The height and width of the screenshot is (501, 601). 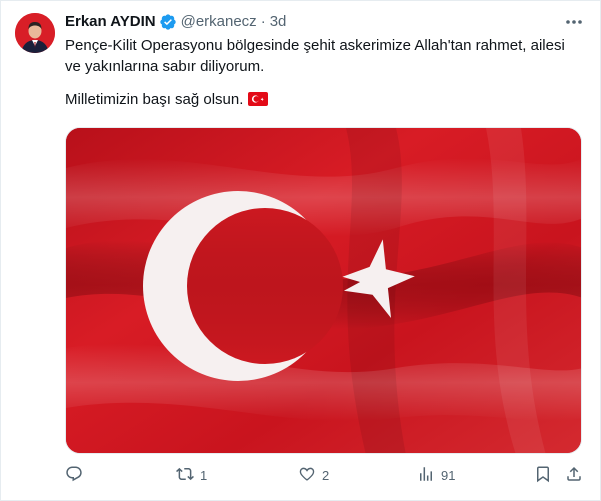 I want to click on reply-icon, so click(x=74, y=475).